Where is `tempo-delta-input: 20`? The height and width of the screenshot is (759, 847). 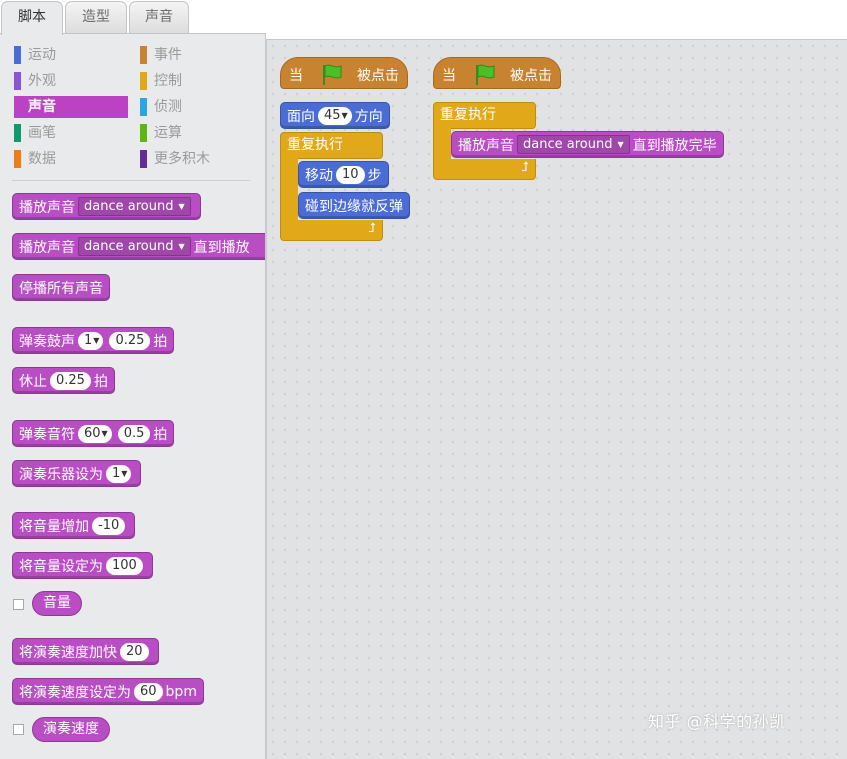 tempo-delta-input: 20 is located at coordinates (134, 651).